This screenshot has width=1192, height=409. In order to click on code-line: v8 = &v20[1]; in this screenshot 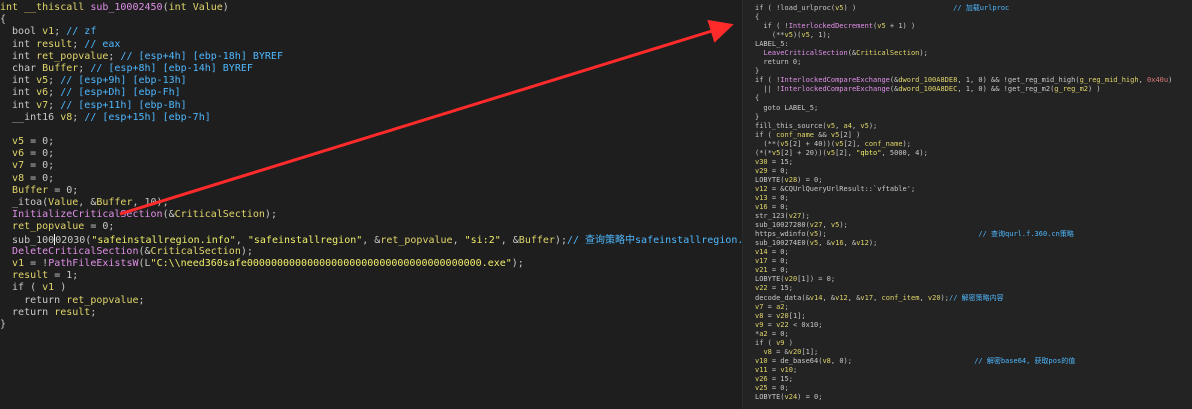, I will do `click(973, 352)`.